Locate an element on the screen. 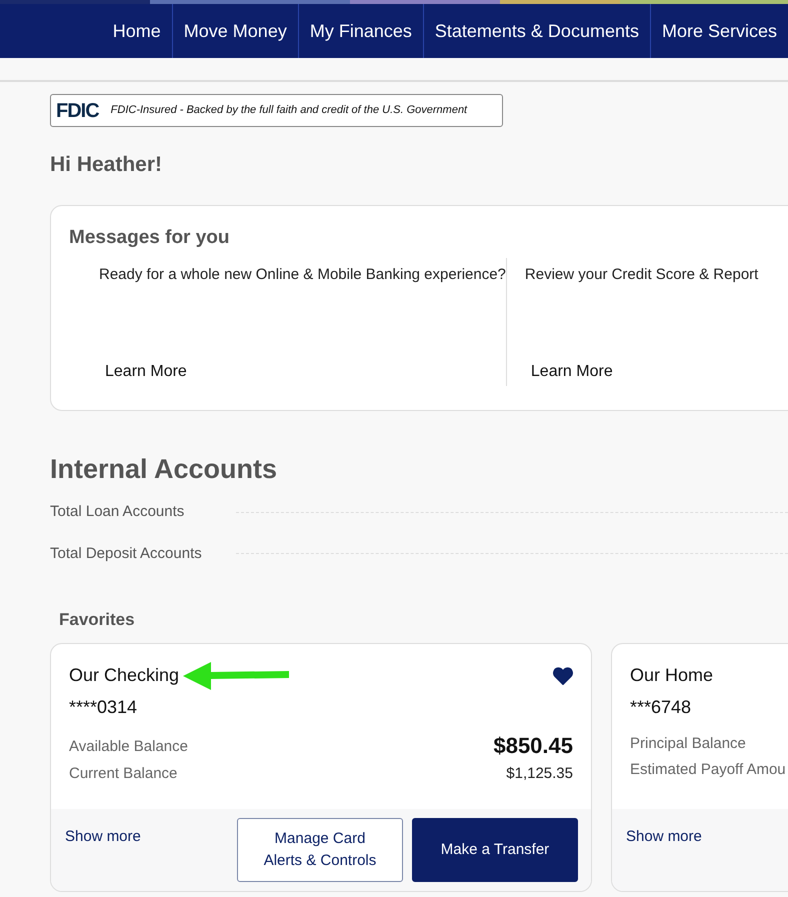 The width and height of the screenshot is (788, 897). favorites-title: Favorites is located at coordinates (97, 620).